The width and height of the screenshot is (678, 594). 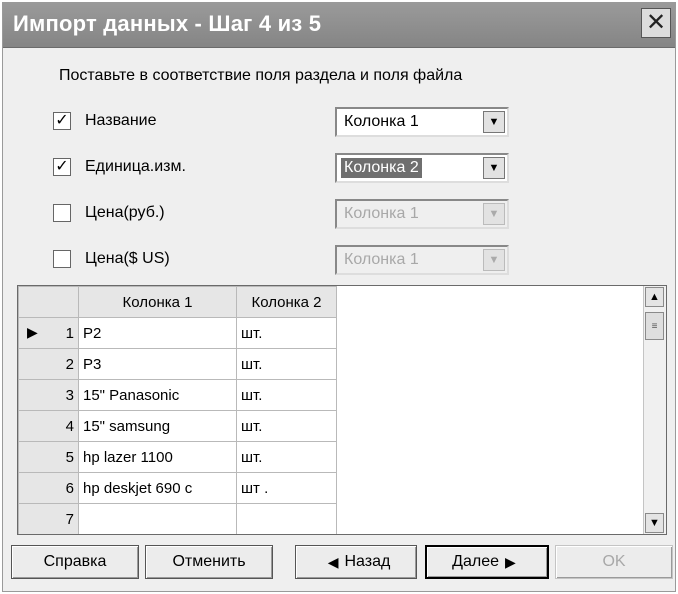 I want to click on row-number-label: 1, so click(x=69, y=333).